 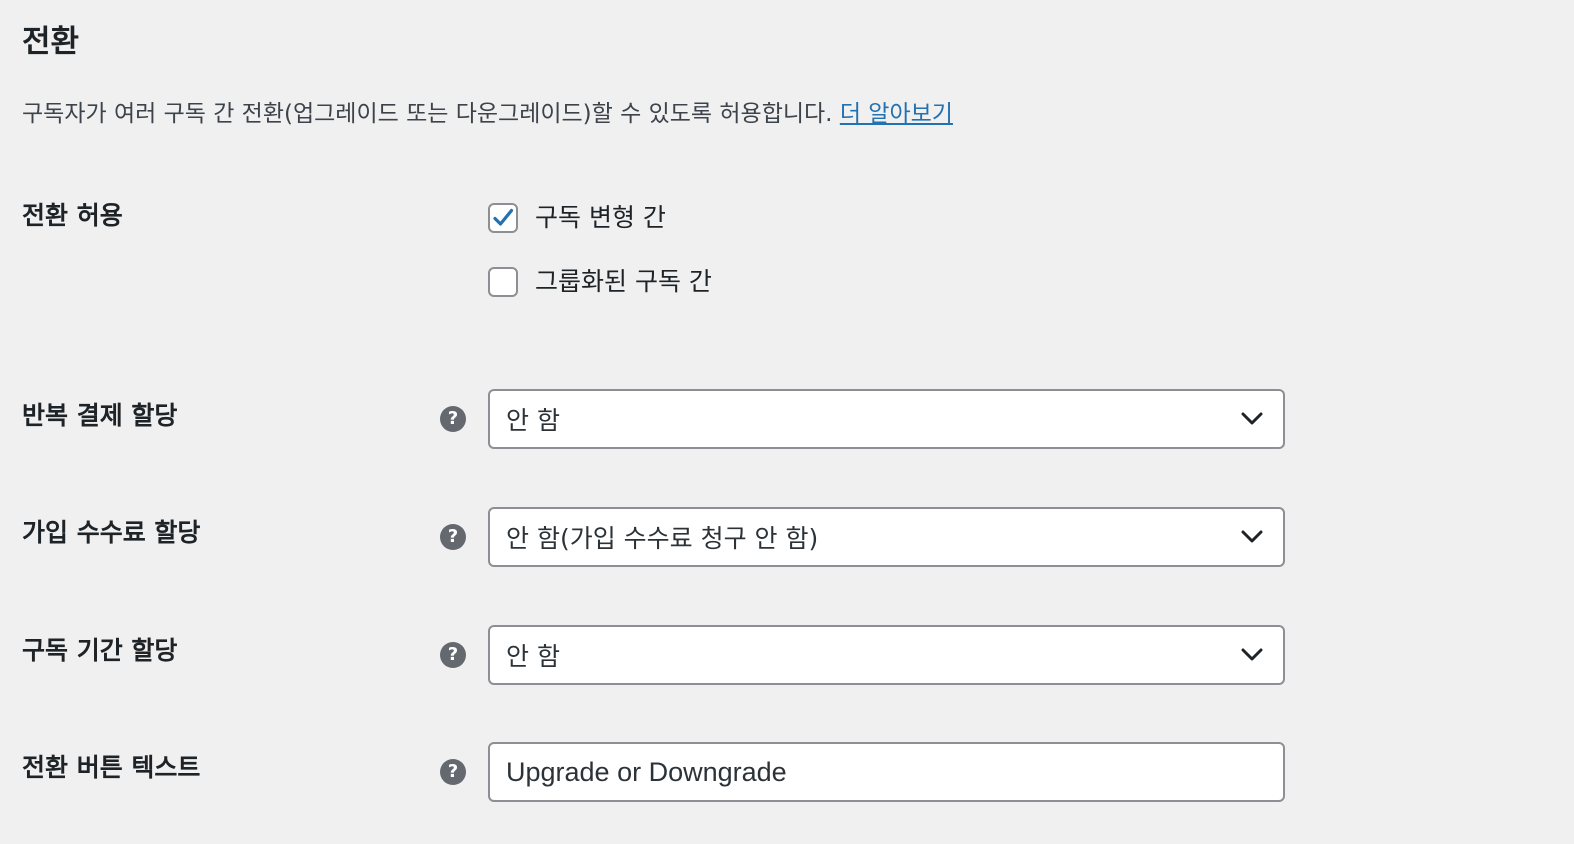 I want to click on checkbox-label-grouped: 그룹화된 구독 간, so click(x=623, y=281).